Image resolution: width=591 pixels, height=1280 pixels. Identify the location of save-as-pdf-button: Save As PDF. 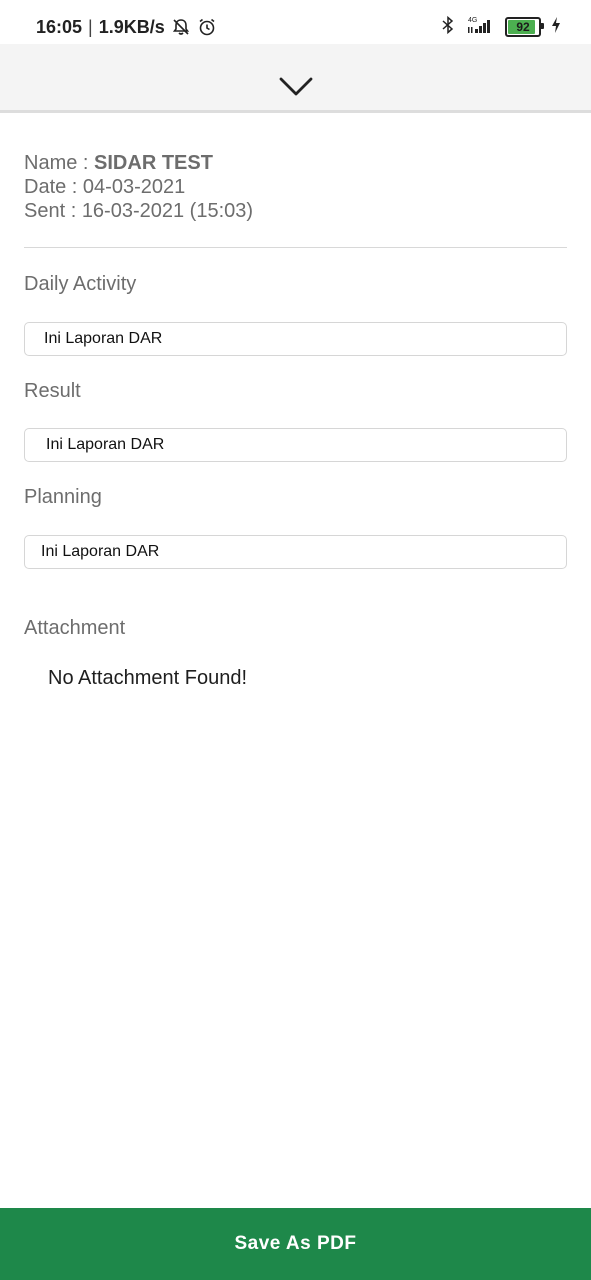
(295, 1244).